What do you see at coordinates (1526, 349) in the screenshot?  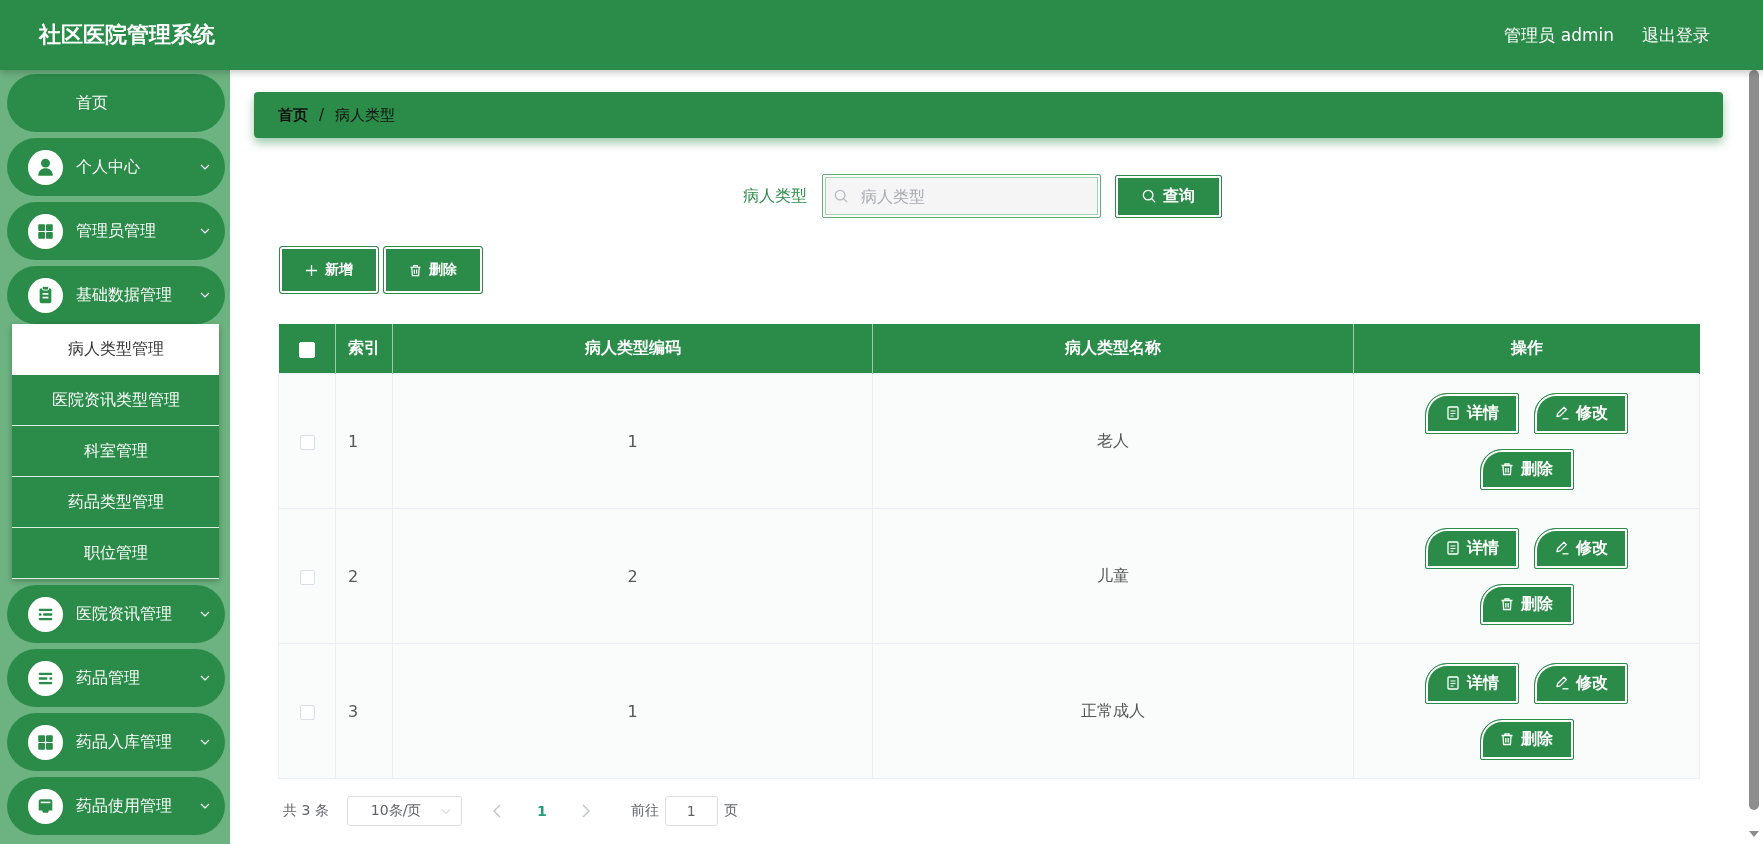 I see `column-header: 操作` at bounding box center [1526, 349].